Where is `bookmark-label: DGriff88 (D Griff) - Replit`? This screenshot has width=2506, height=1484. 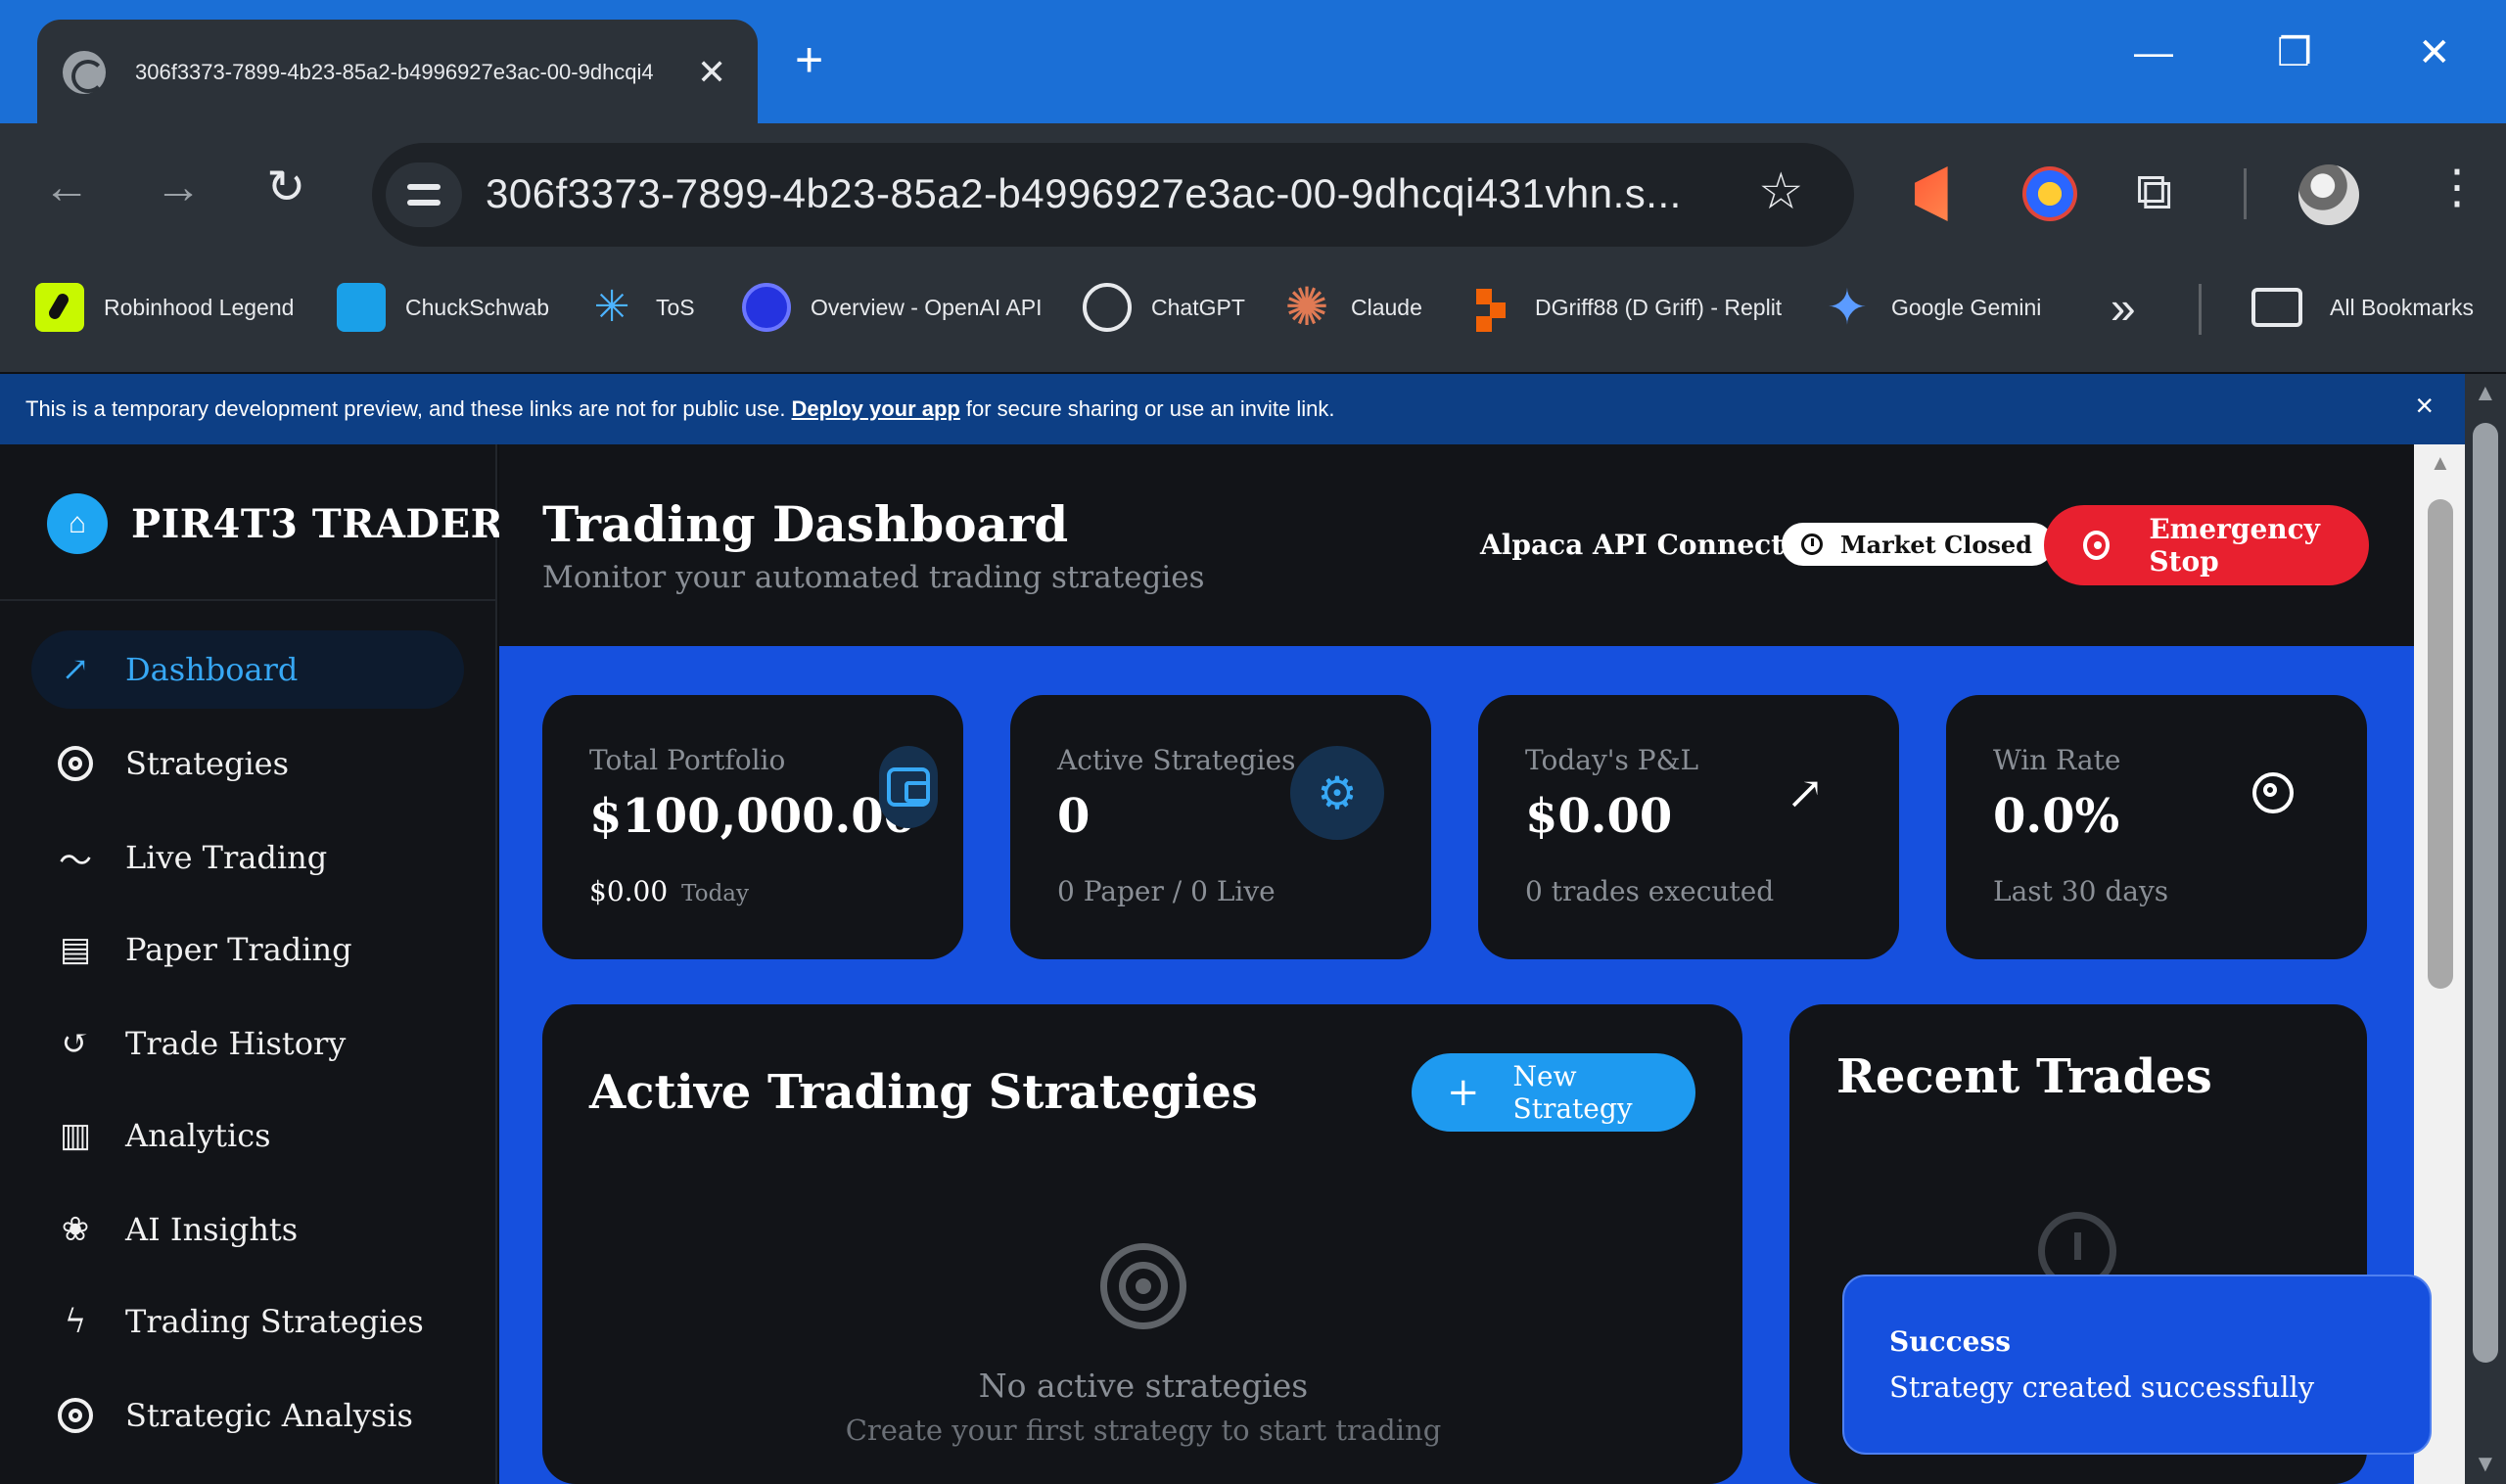
bookmark-label: DGriff88 (D Griff) - Replit is located at coordinates (1659, 307).